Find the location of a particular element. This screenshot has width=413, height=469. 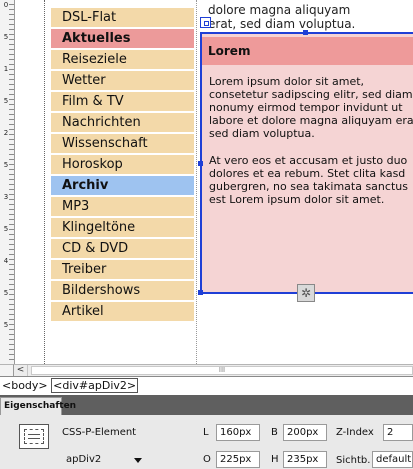

nav-item-wetter: Wetter is located at coordinates (122, 80).